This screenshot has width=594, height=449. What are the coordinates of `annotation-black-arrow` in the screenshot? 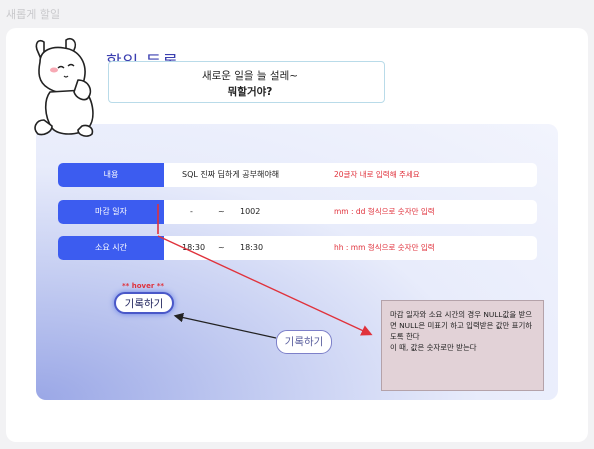 It's located at (225, 325).